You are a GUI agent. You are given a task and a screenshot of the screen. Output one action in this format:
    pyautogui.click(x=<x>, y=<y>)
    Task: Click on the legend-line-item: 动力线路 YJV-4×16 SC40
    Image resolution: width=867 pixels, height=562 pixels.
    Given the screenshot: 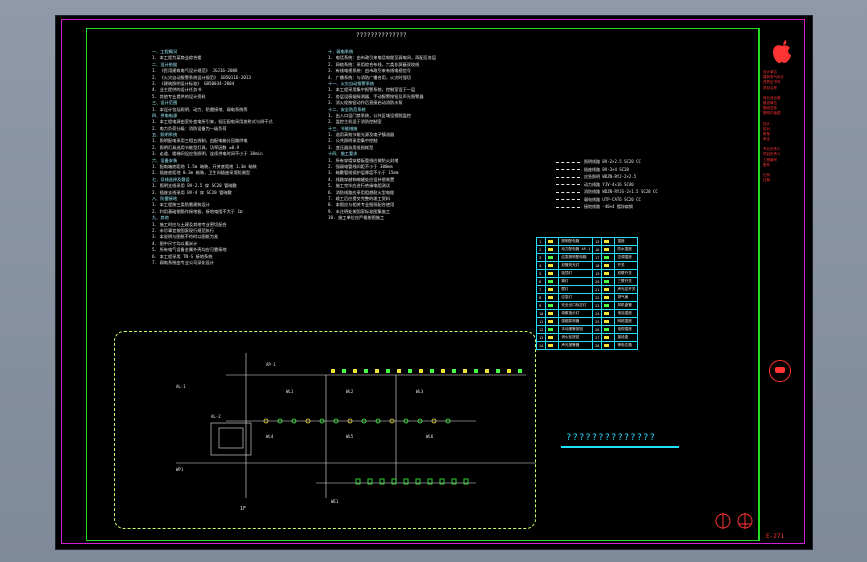 What is the action you would take?
    pyautogui.click(x=607, y=186)
    